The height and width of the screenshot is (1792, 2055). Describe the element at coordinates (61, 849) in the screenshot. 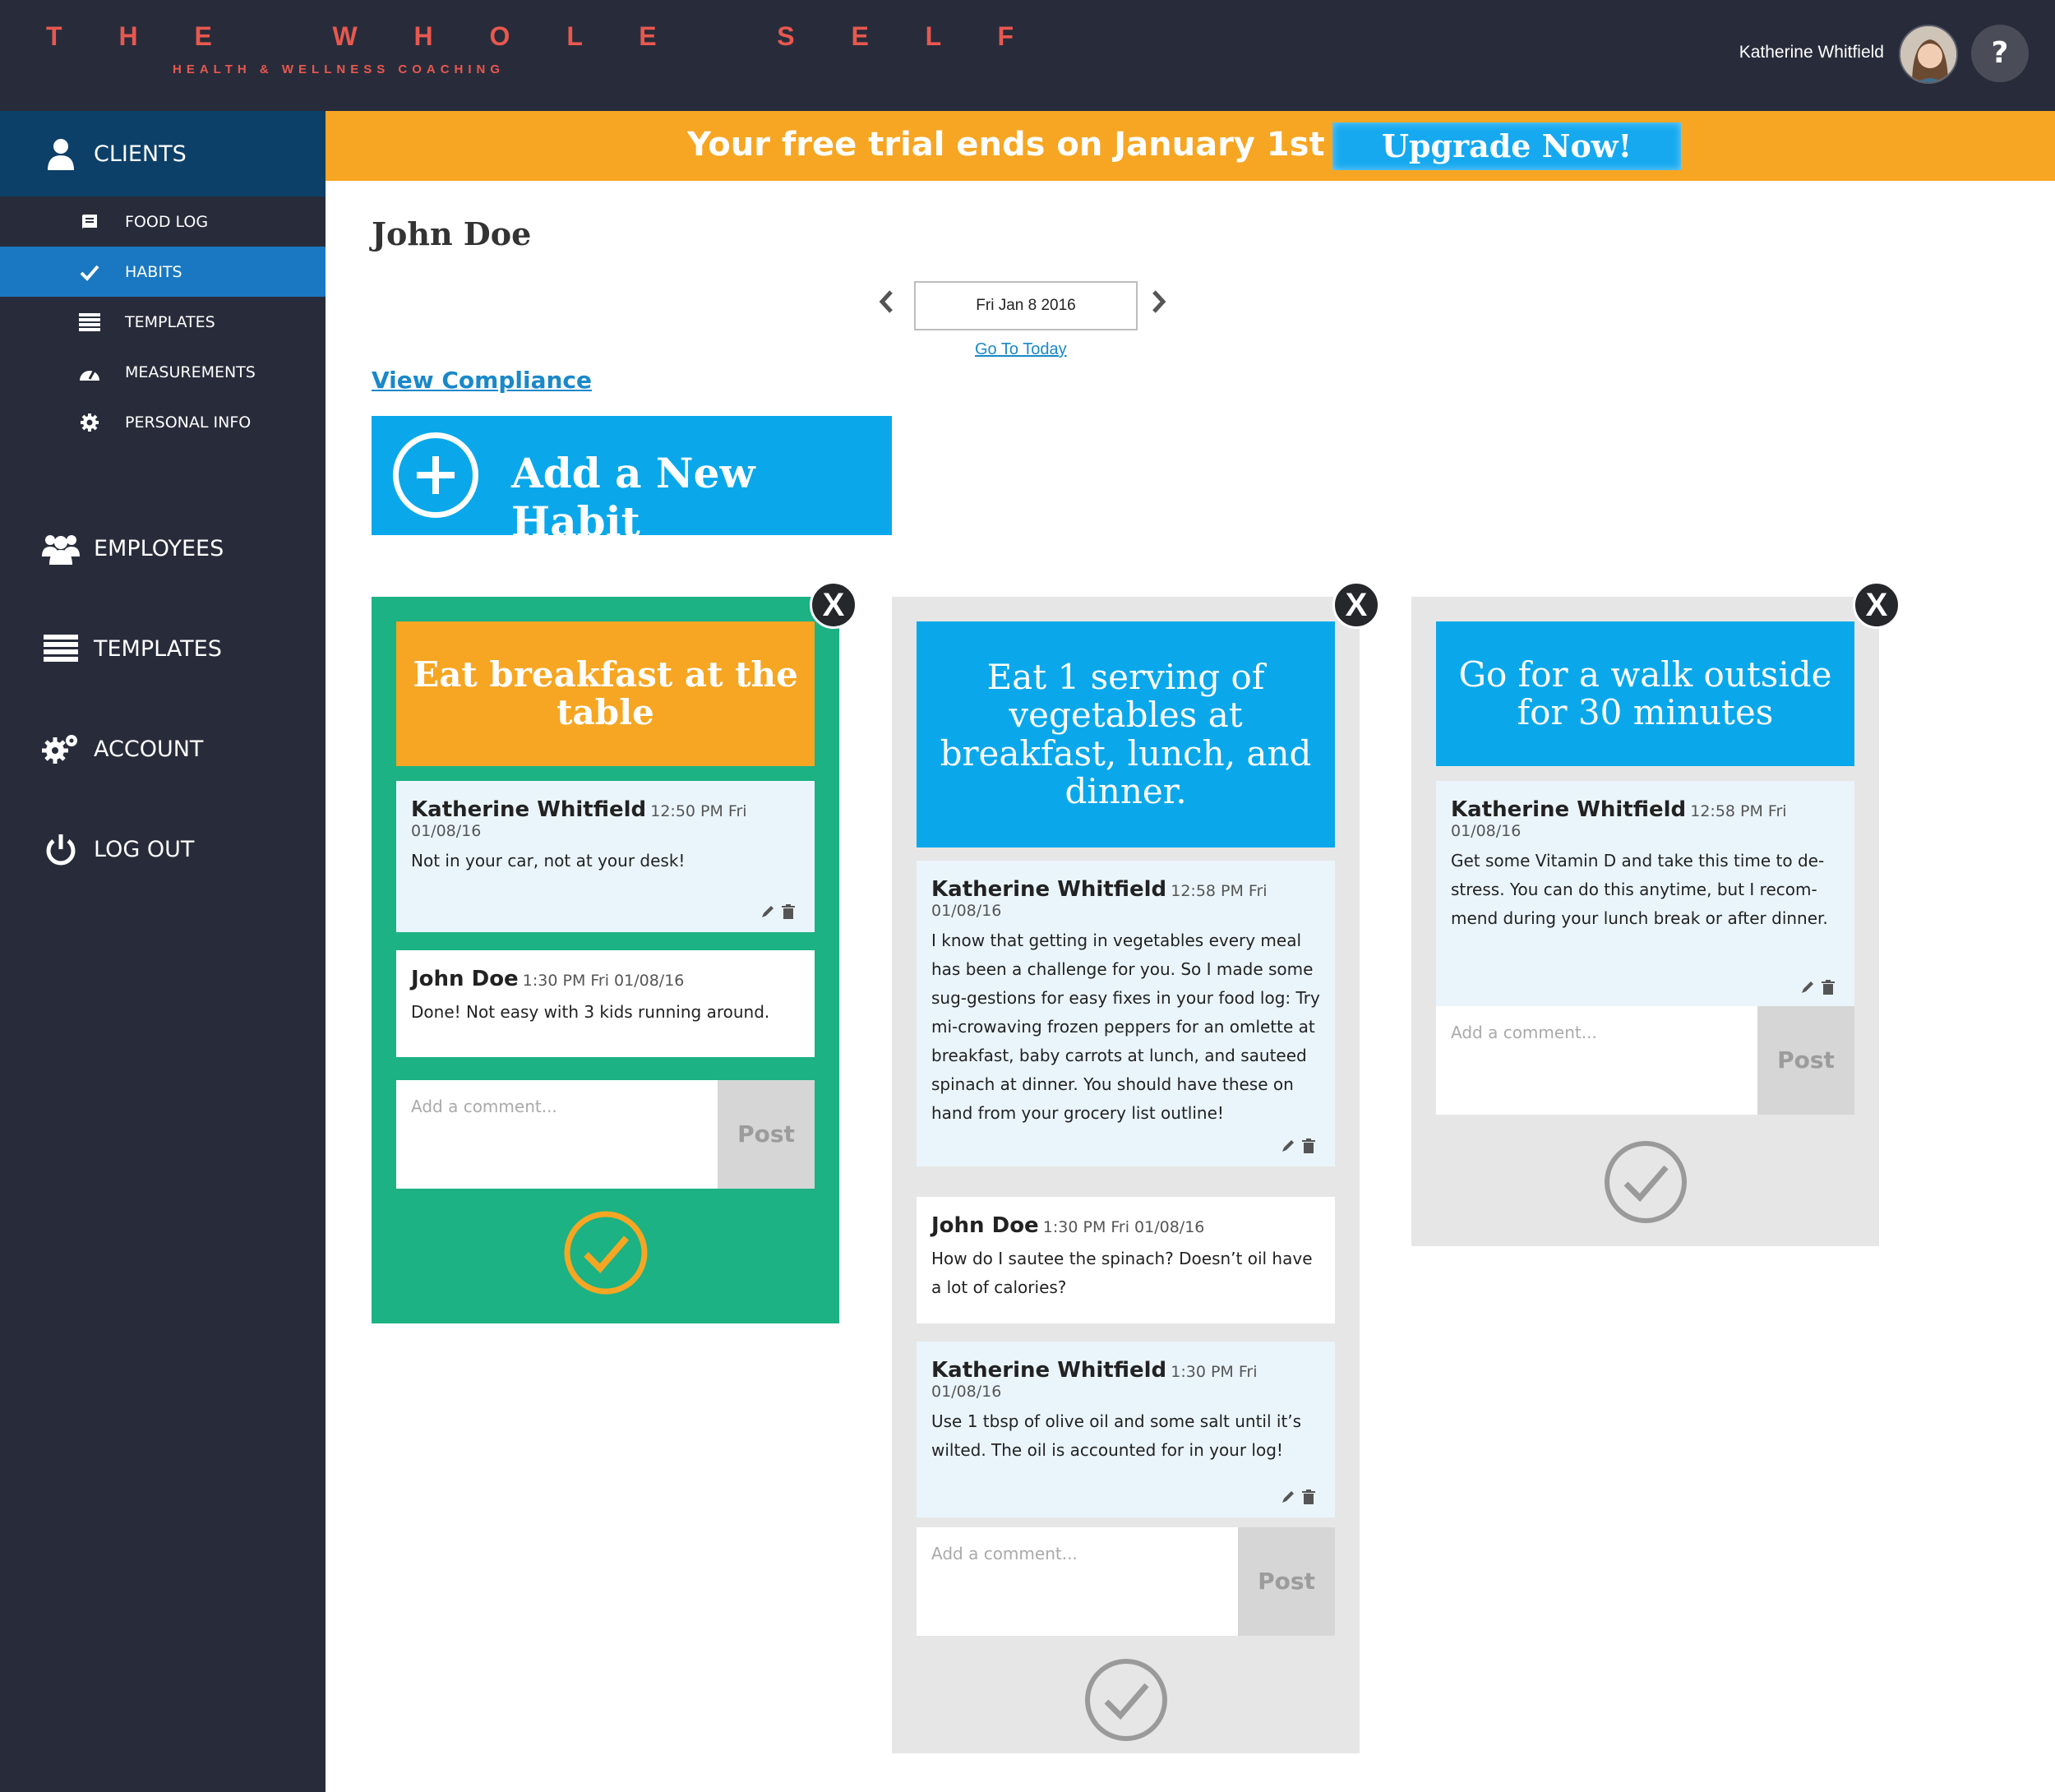

I see `power-icon` at that location.